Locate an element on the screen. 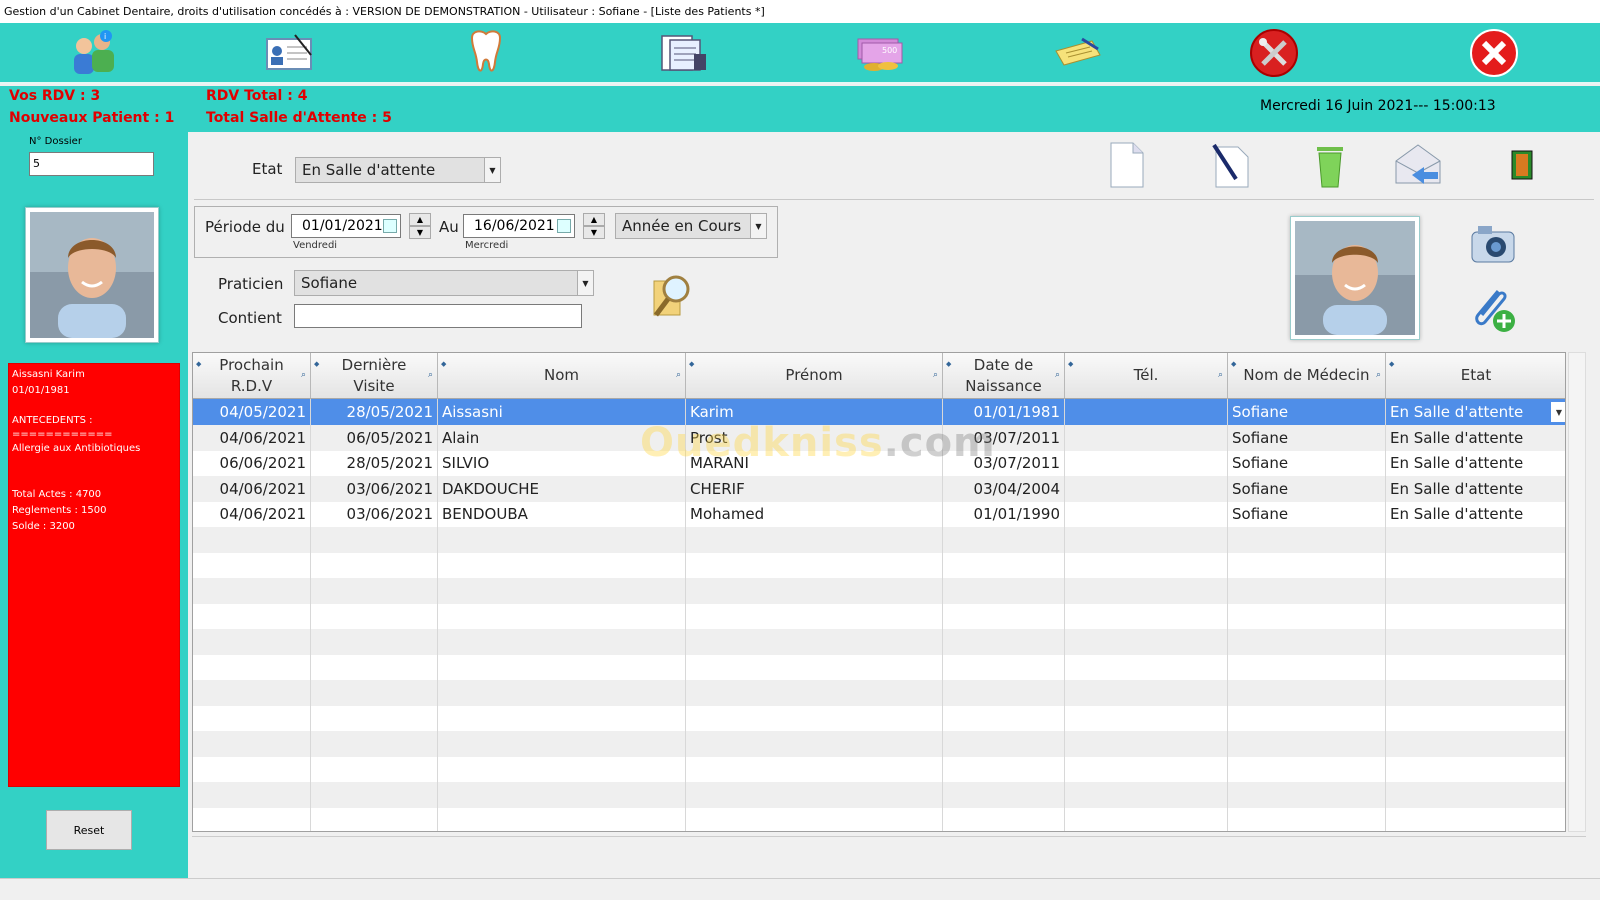  tools-icon is located at coordinates (1274, 53).